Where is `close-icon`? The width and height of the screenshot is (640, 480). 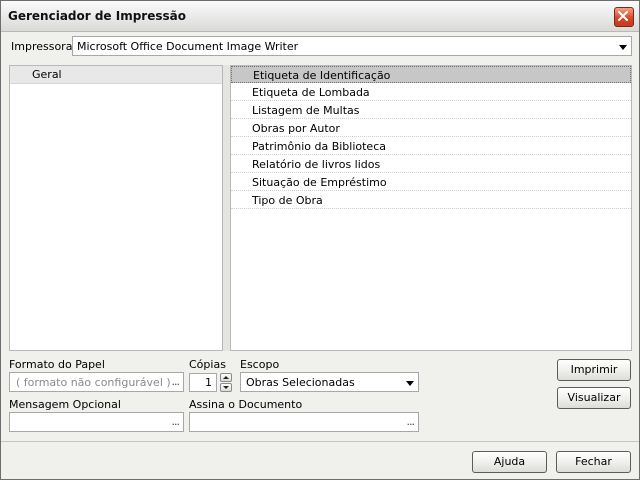 close-icon is located at coordinates (623, 16).